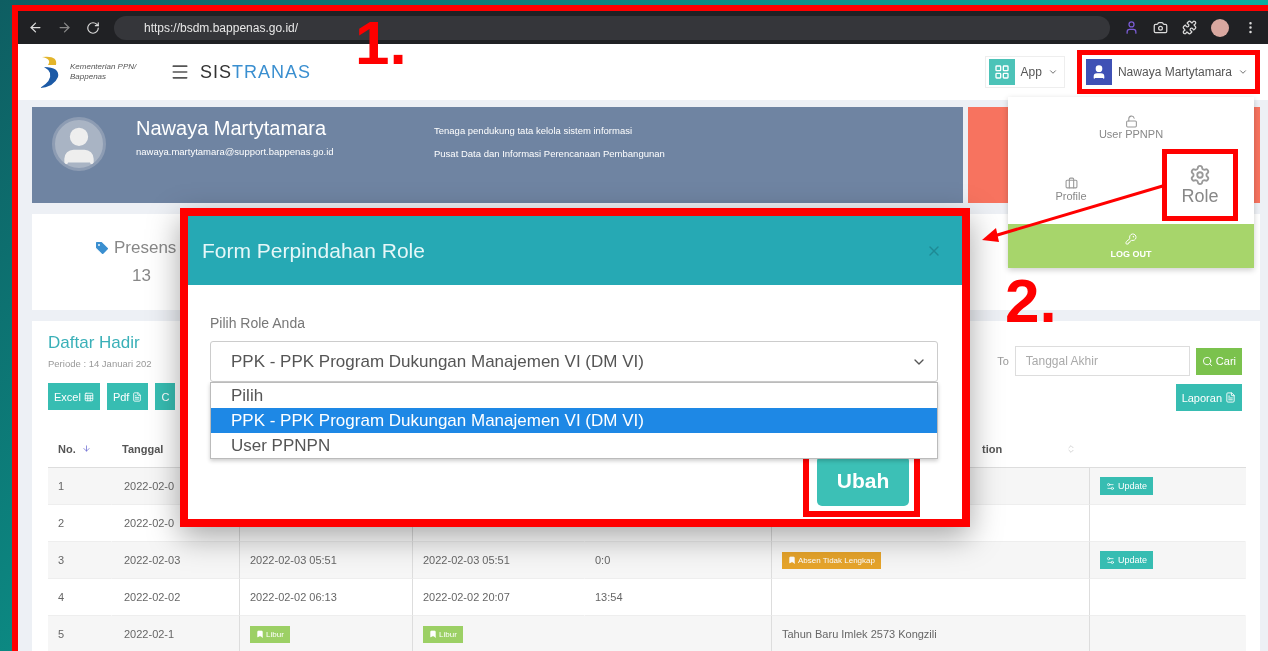  I want to click on submit-button: Ubah, so click(863, 481).